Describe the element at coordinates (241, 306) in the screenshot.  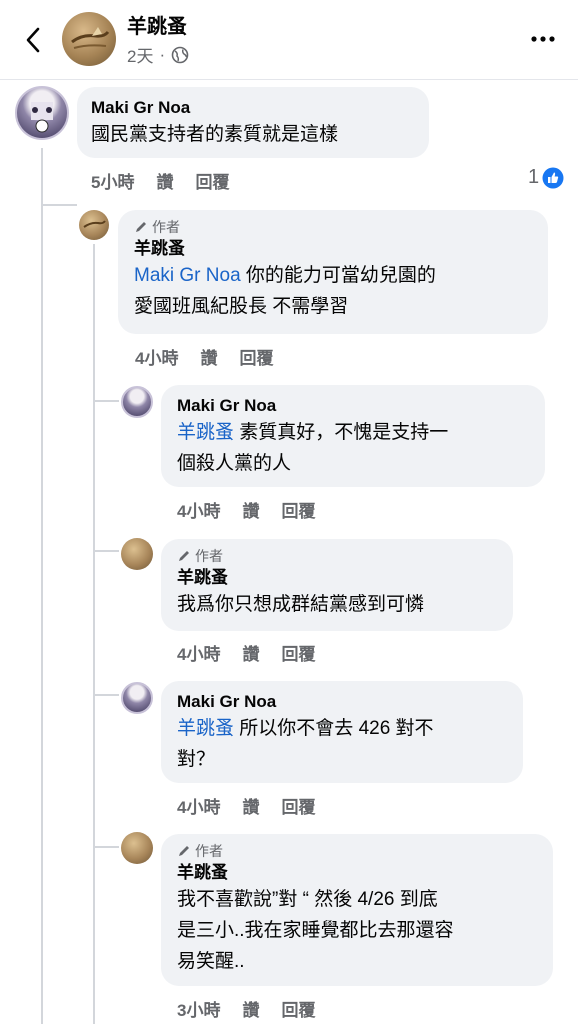
I see `comment-text: 愛國班風紀股長 不需學習` at that location.